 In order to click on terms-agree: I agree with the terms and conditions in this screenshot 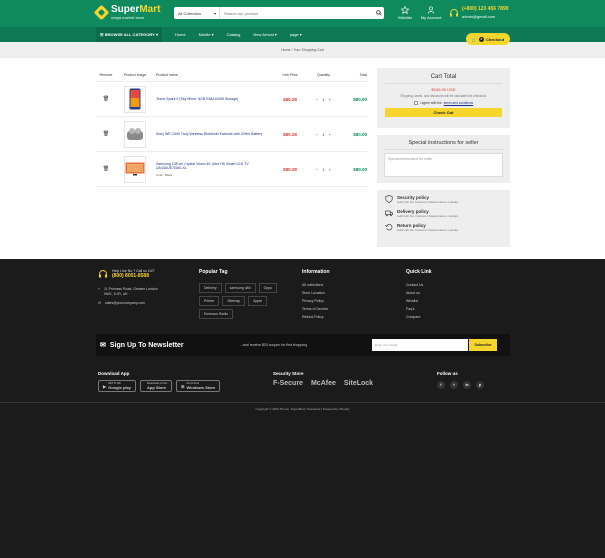, I will do `click(443, 103)`.